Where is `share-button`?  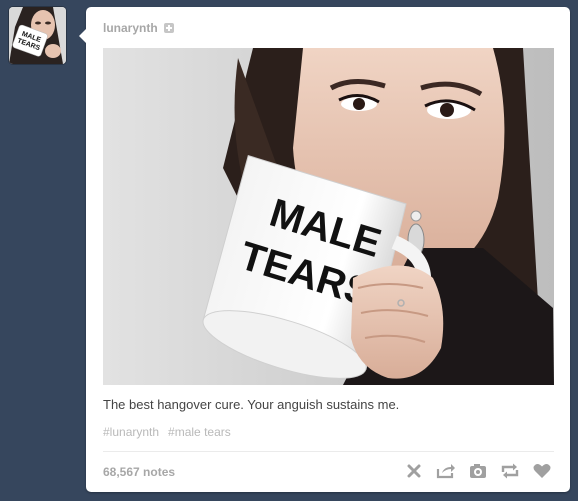 share-button is located at coordinates (446, 471).